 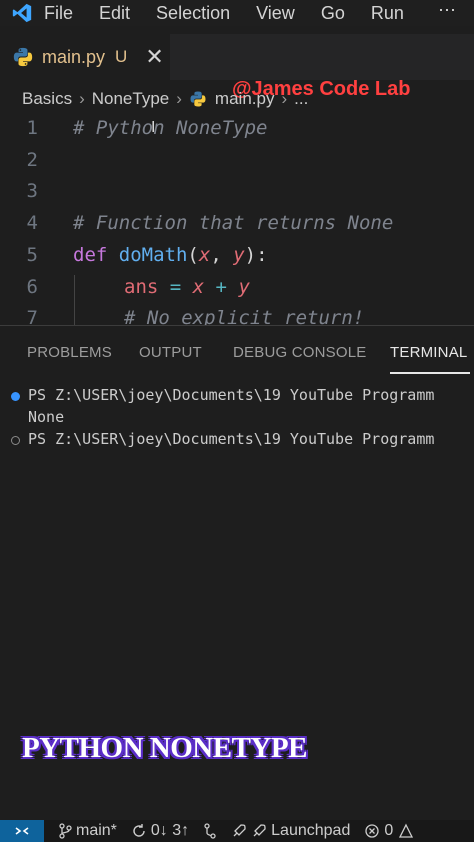 What do you see at coordinates (372, 831) in the screenshot?
I see `error-icon` at bounding box center [372, 831].